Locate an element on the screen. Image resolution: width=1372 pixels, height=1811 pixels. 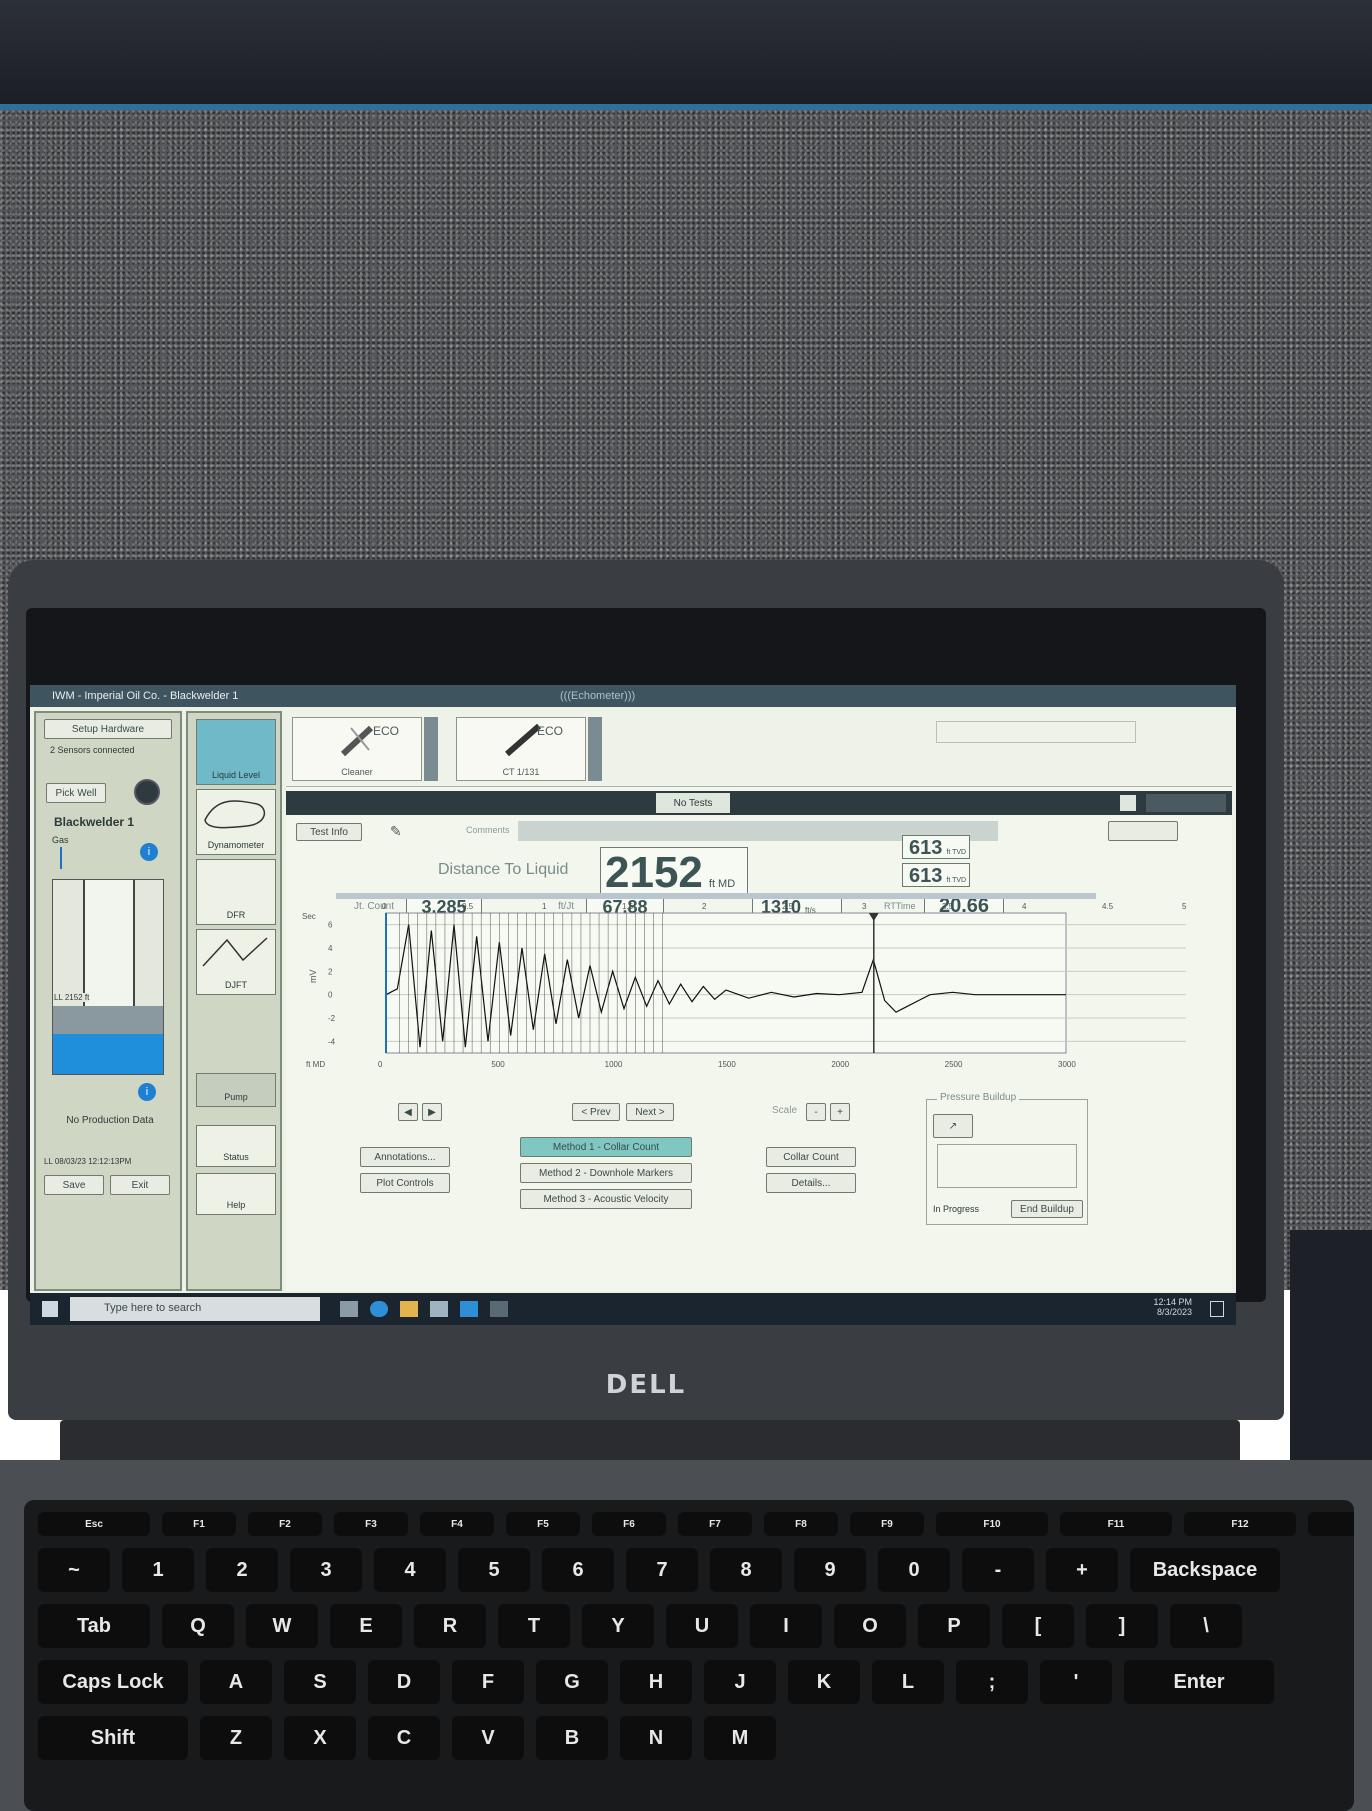
key-prtscr: PrtScr is located at coordinates (1331, 1524).